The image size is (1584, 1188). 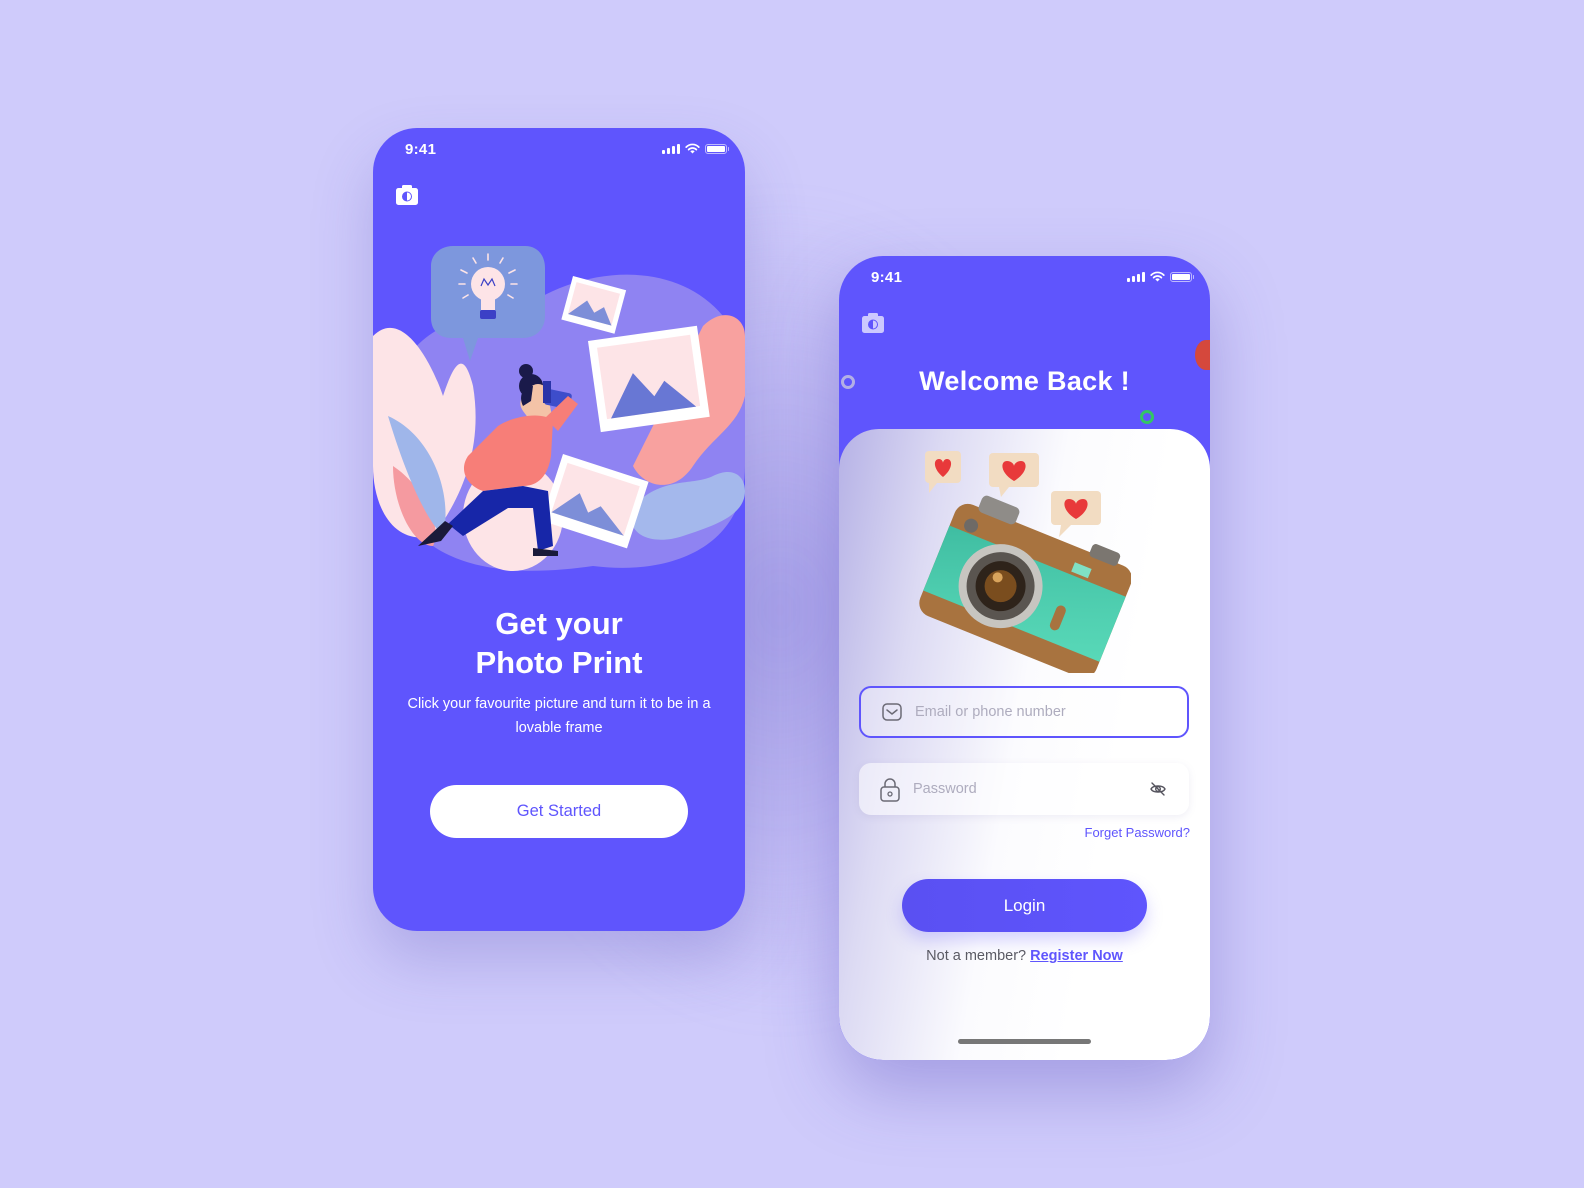 What do you see at coordinates (1024, 381) in the screenshot?
I see `welcome-title: Welcome Back !` at bounding box center [1024, 381].